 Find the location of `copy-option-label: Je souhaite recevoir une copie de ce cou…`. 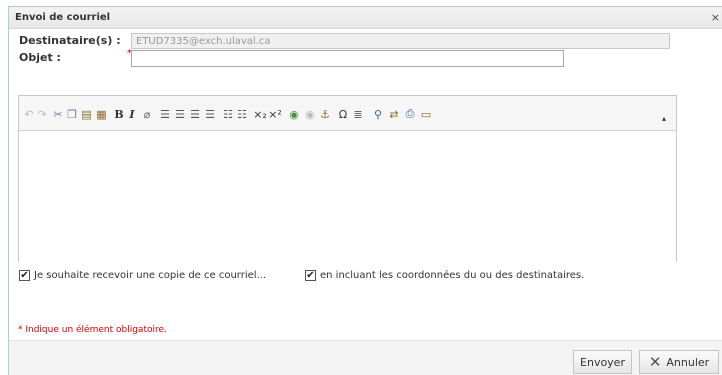

copy-option-label: Je souhaite recevoir une copie de ce cou… is located at coordinates (150, 275).